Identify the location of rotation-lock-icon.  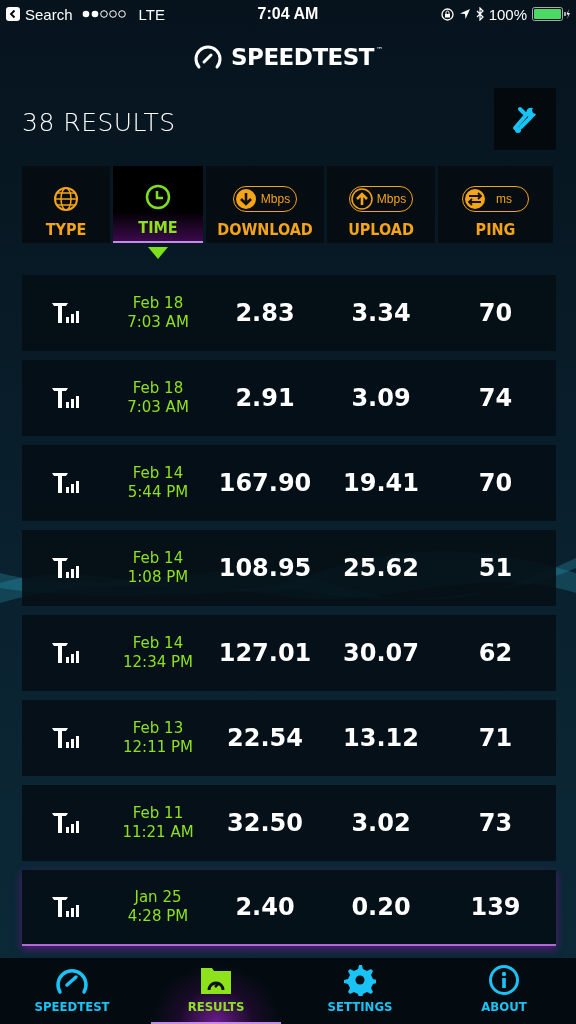
(447, 14).